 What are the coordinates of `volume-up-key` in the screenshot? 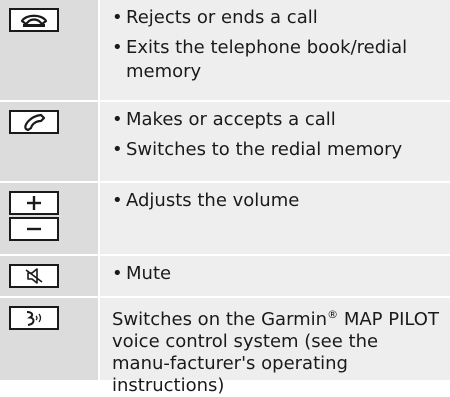 It's located at (34, 203).